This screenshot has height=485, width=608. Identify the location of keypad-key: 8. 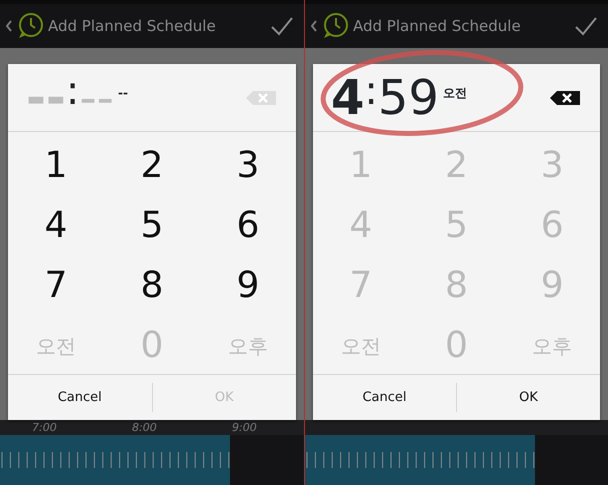
(152, 286).